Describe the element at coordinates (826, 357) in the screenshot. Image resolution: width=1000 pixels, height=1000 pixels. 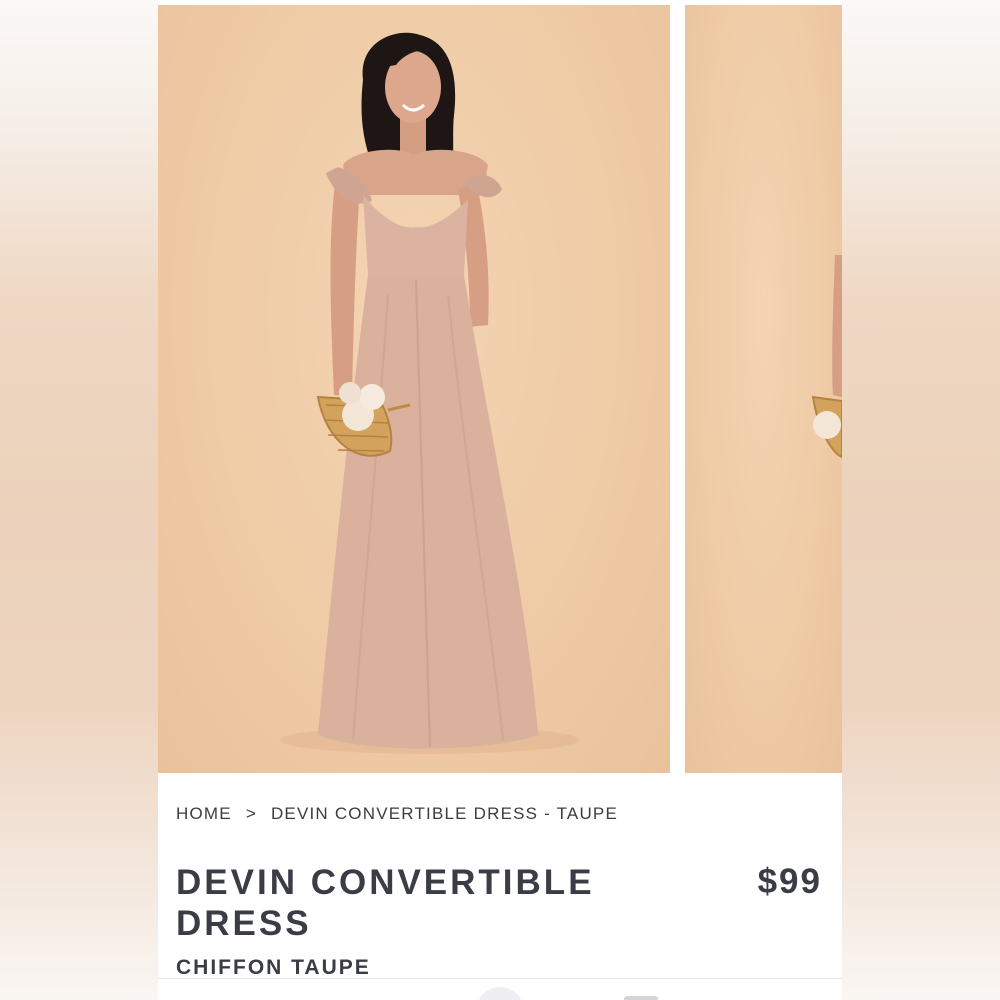
I see `model-partial-illustration` at that location.